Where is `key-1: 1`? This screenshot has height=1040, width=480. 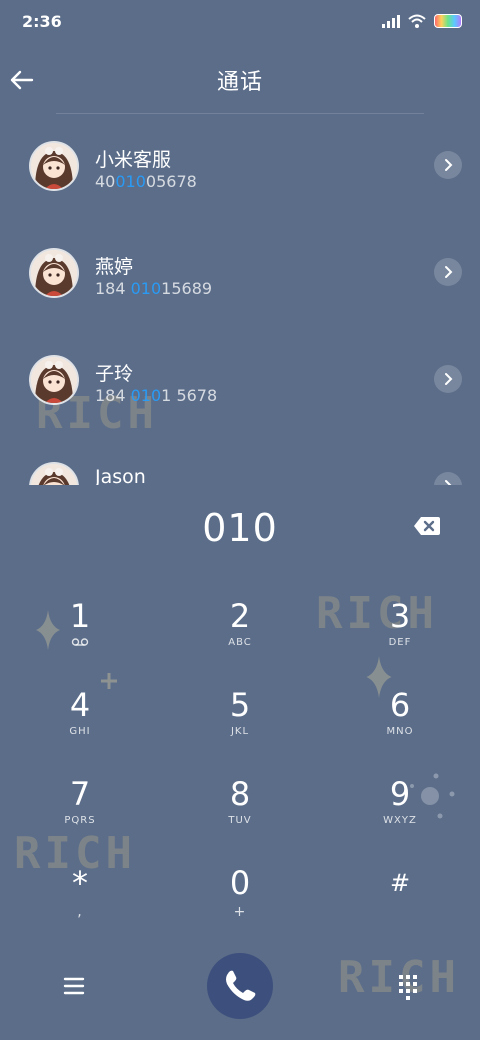
key-1: 1 is located at coordinates (80, 634).